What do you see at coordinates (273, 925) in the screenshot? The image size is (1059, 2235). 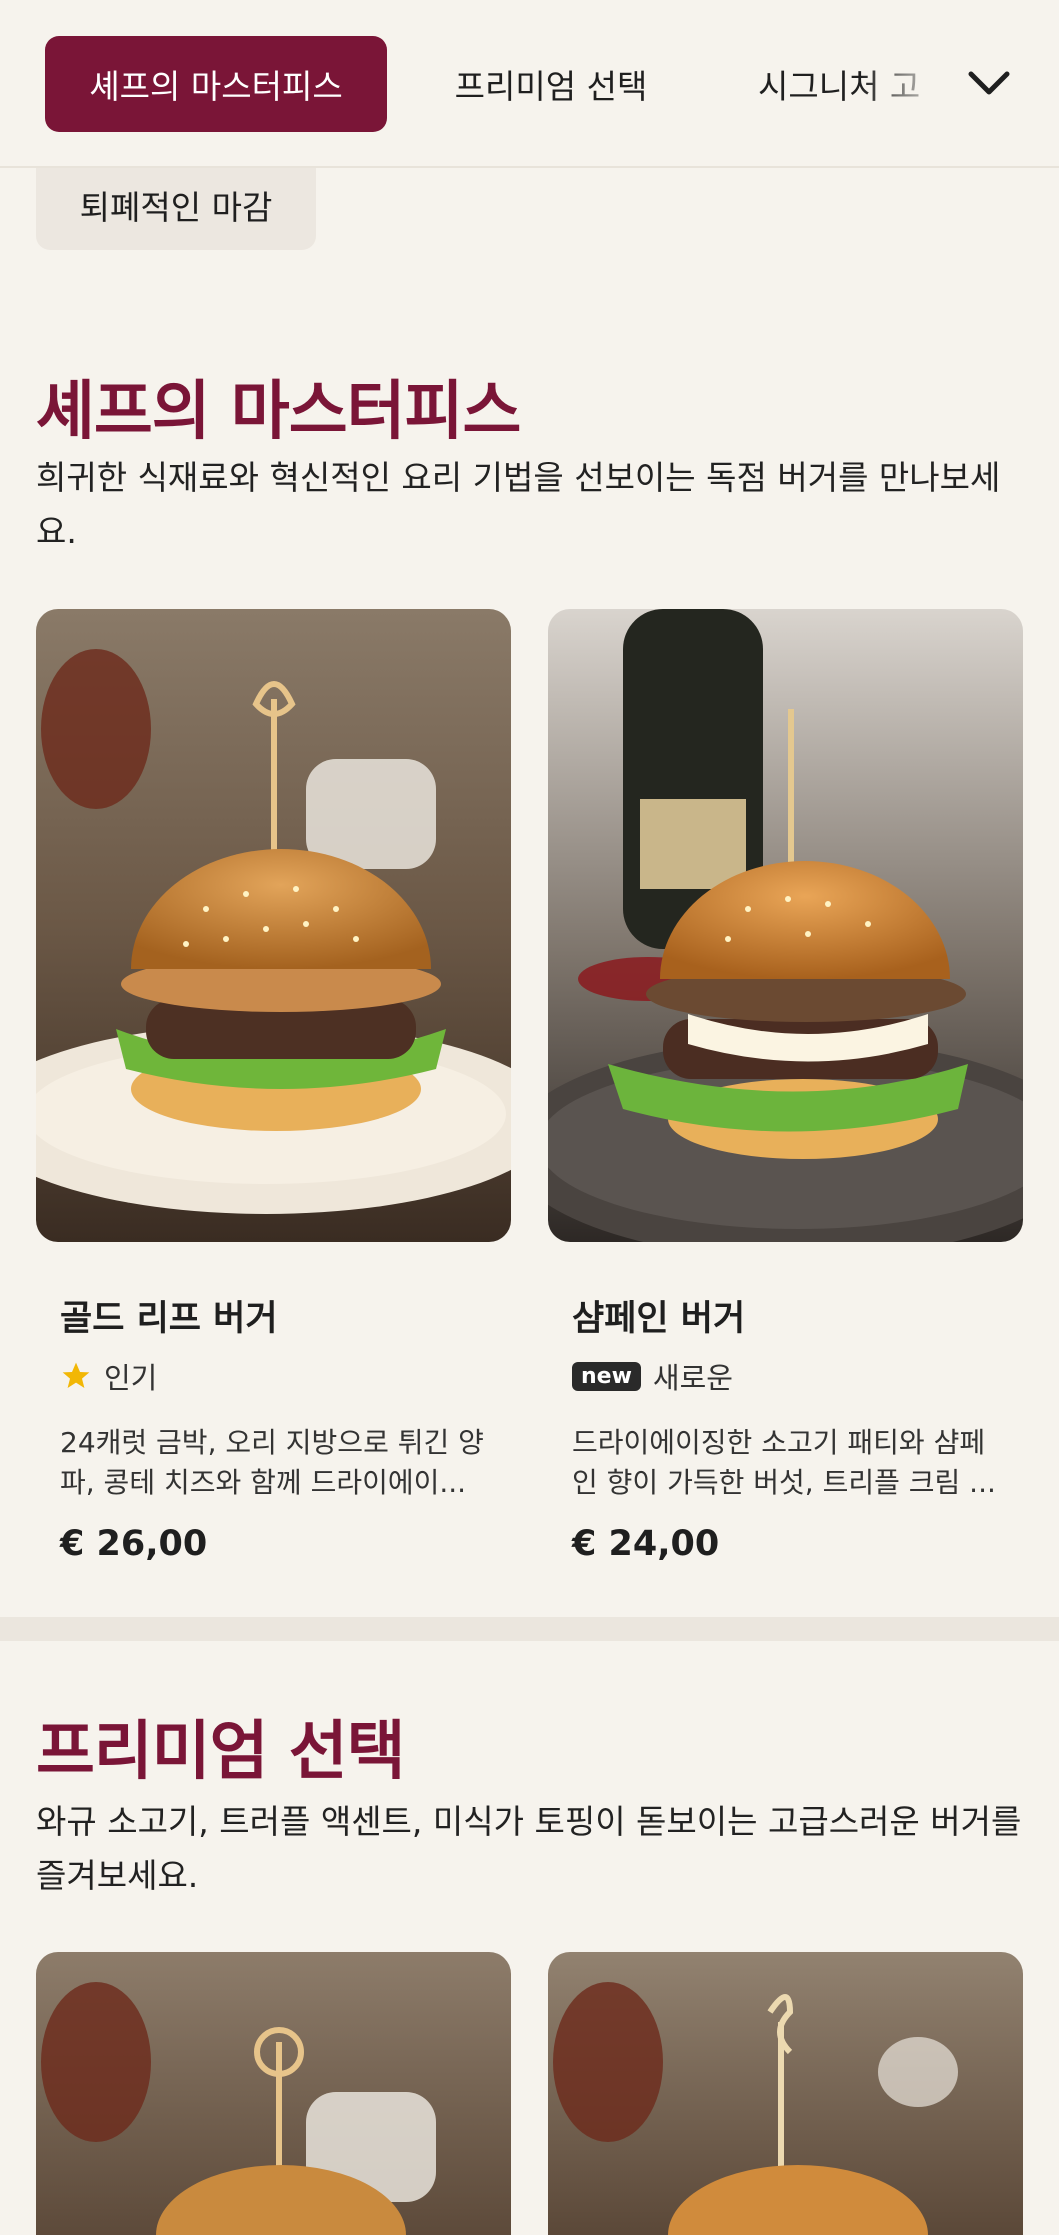 I see `gold-leaf-burger-image` at bounding box center [273, 925].